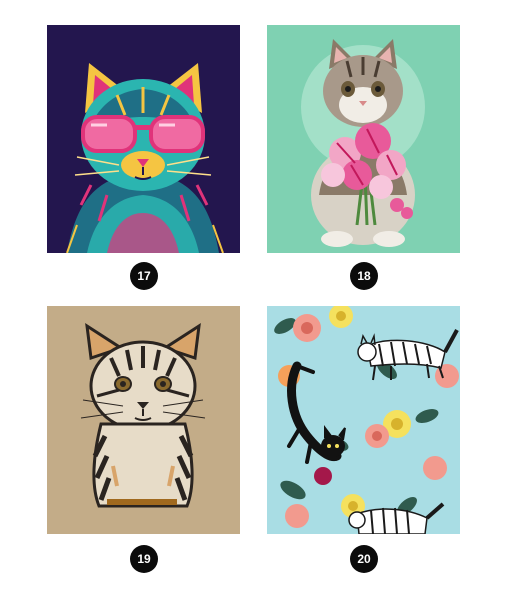 The image size is (506, 595). I want to click on cats-roses-pattern-illustration, so click(363, 420).